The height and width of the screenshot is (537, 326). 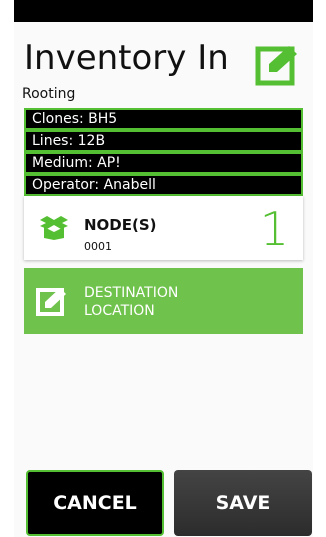 What do you see at coordinates (163, 11) in the screenshot?
I see `status-bar` at bounding box center [163, 11].